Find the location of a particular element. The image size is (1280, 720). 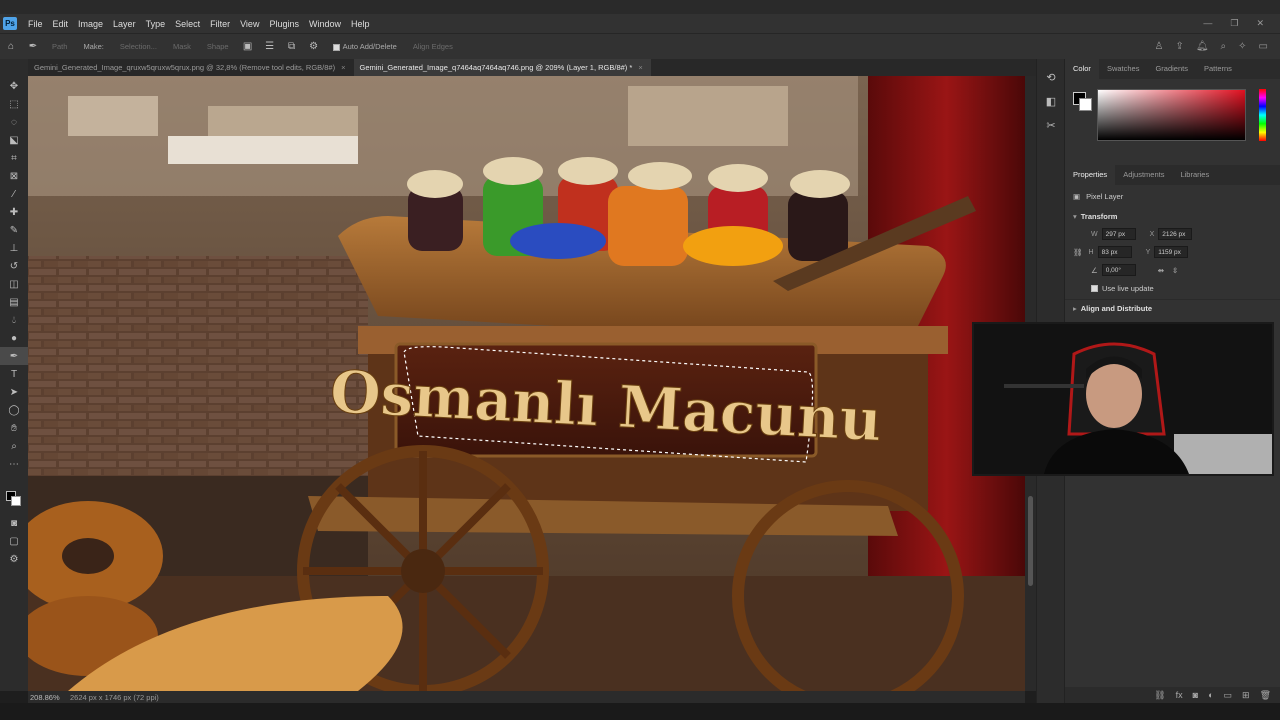

zoom-level: 208.86% is located at coordinates (45, 697).